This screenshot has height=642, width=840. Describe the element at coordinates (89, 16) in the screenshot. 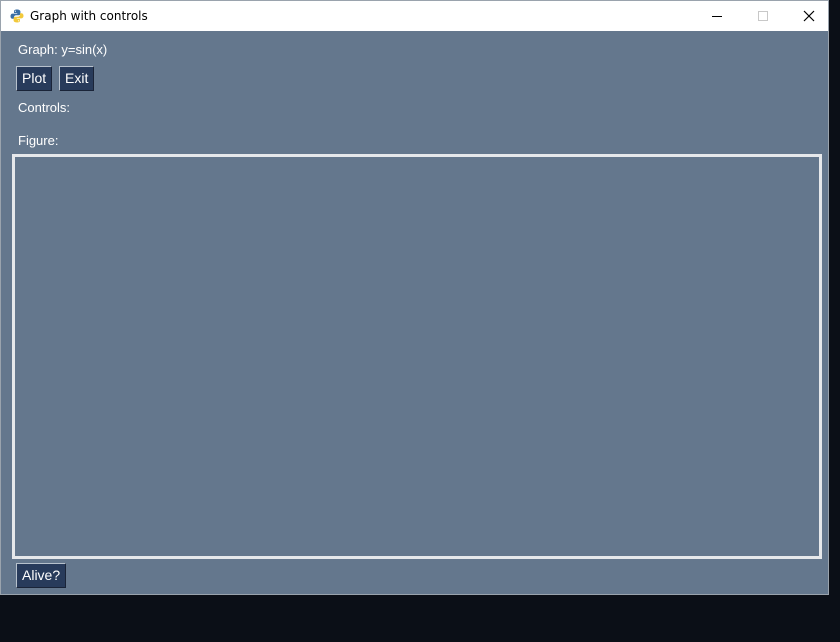

I see `window-title: Graph with controls` at that location.